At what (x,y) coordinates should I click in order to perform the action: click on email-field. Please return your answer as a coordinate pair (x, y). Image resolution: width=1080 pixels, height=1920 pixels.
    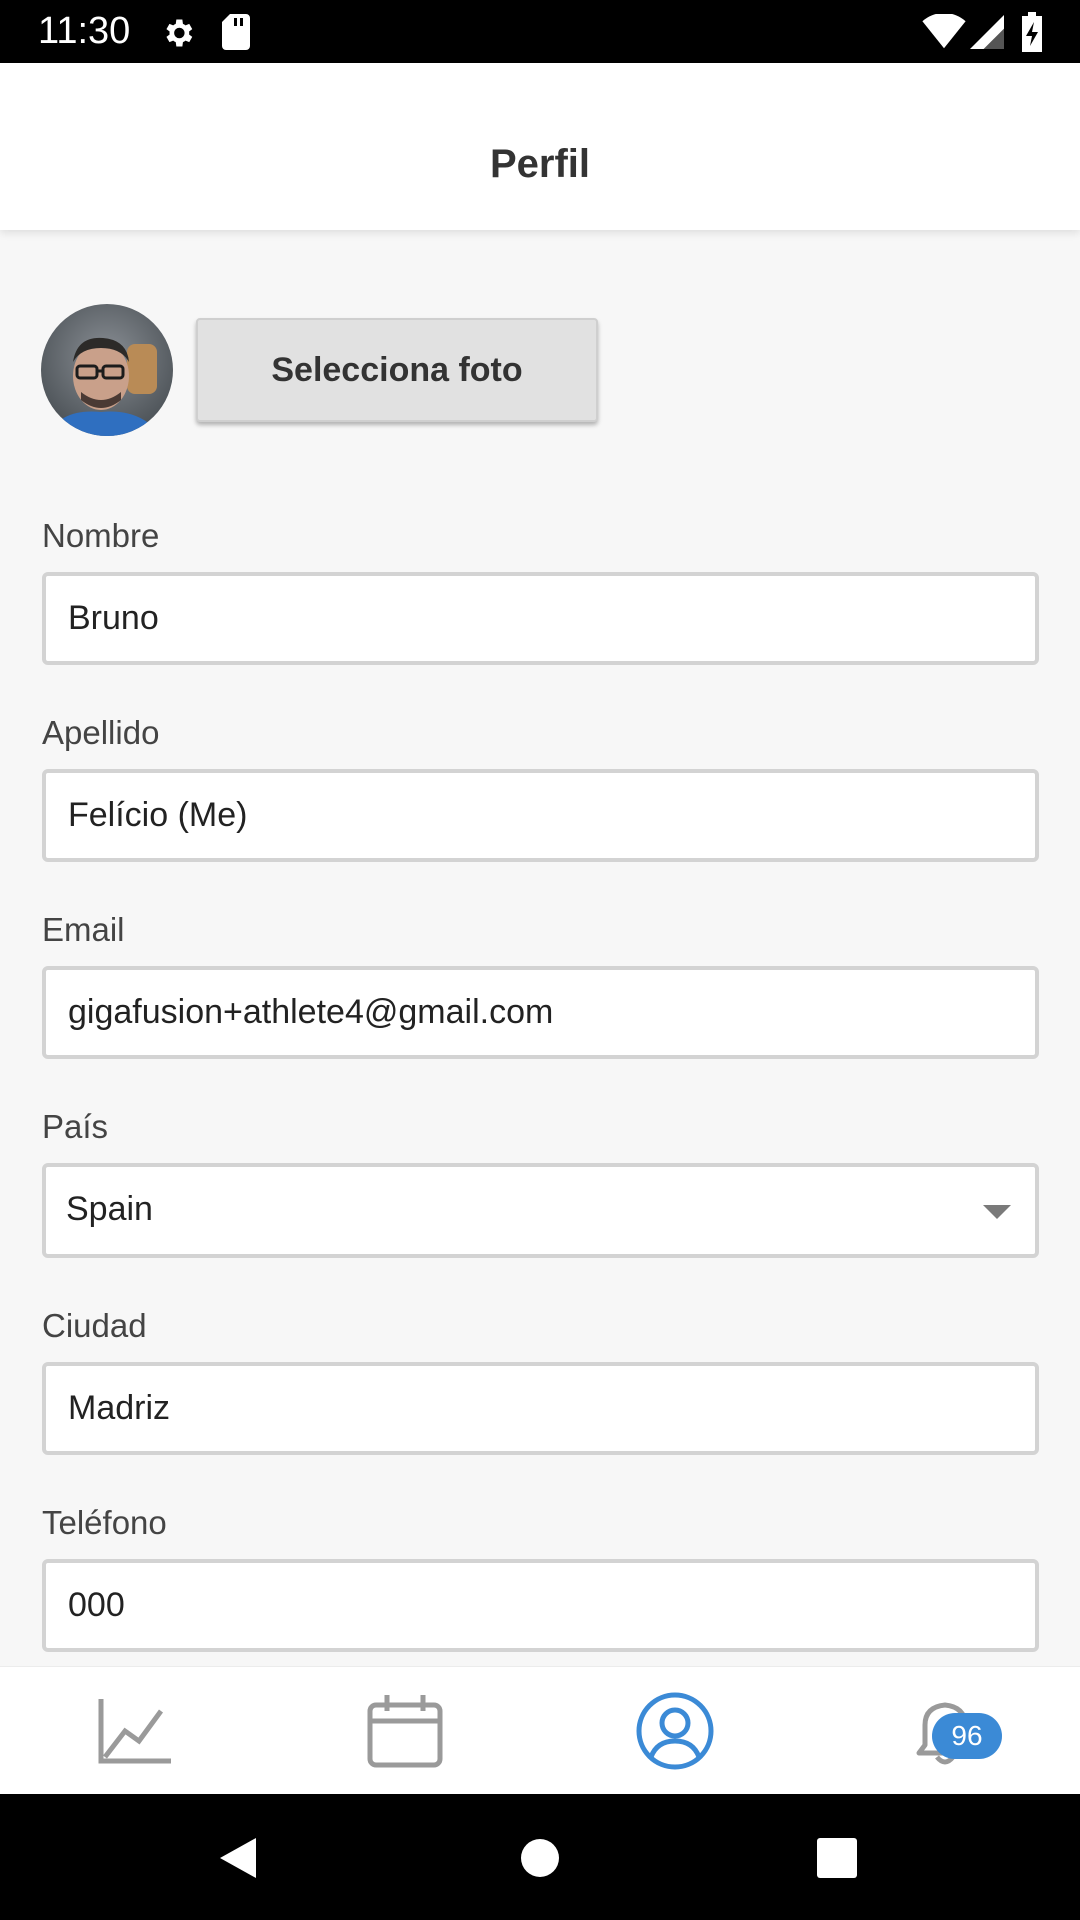
    Looking at the image, I should click on (540, 1012).